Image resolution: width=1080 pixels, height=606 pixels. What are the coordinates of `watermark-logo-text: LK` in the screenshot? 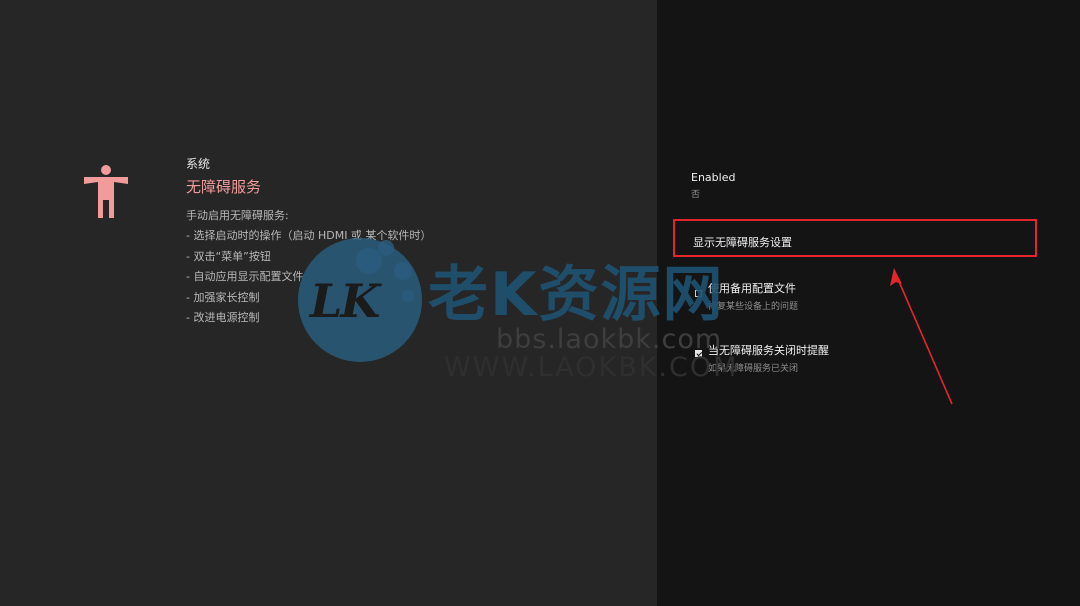 It's located at (345, 301).